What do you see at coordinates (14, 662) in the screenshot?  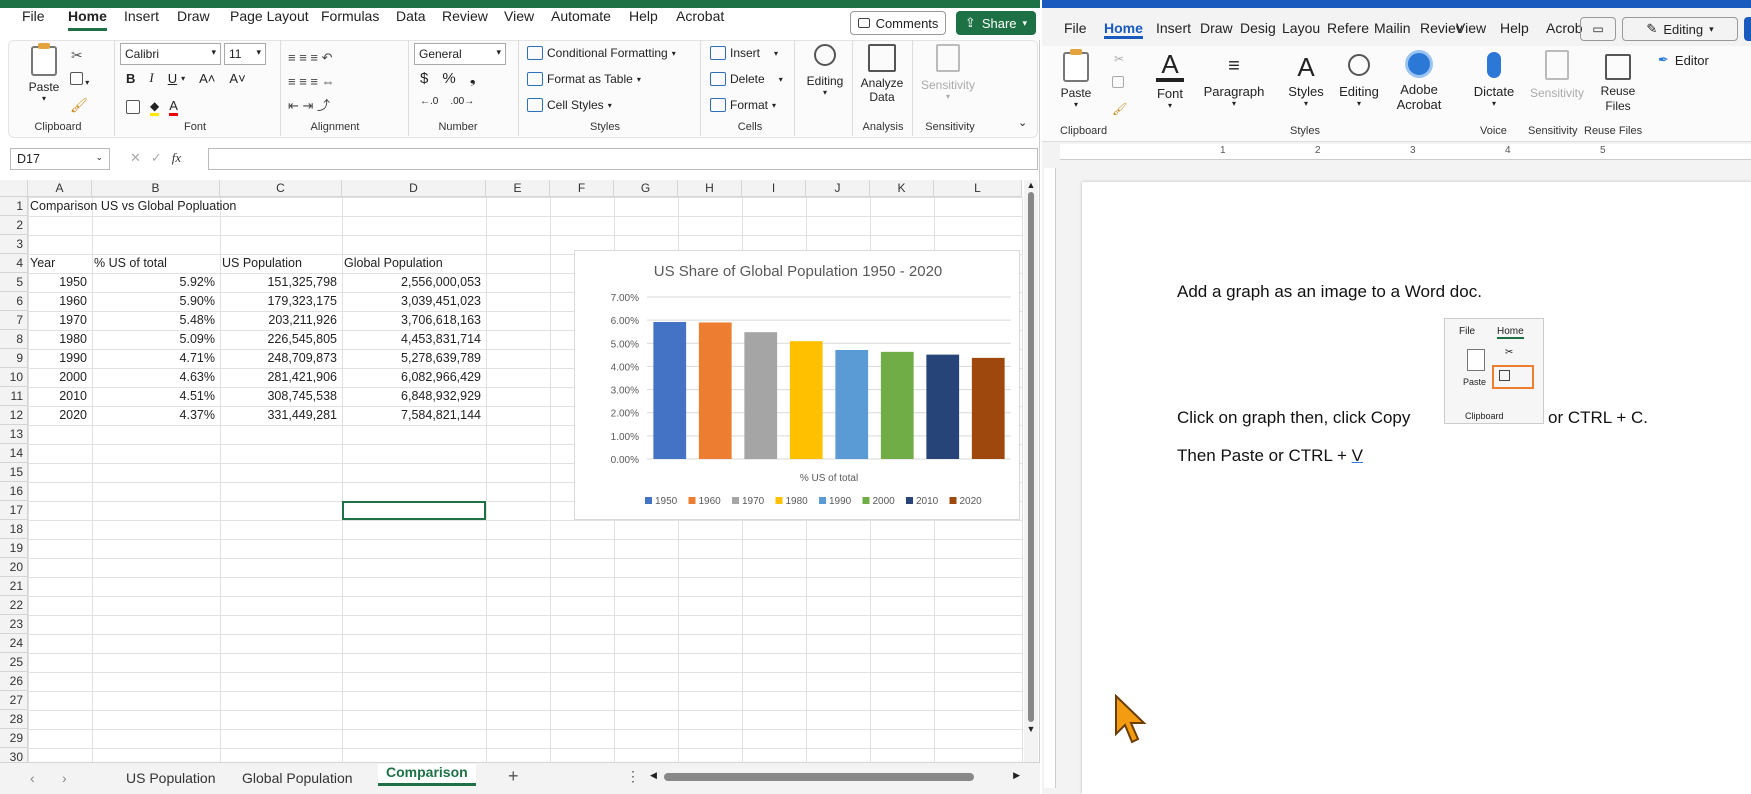 I see `row-header: 25` at bounding box center [14, 662].